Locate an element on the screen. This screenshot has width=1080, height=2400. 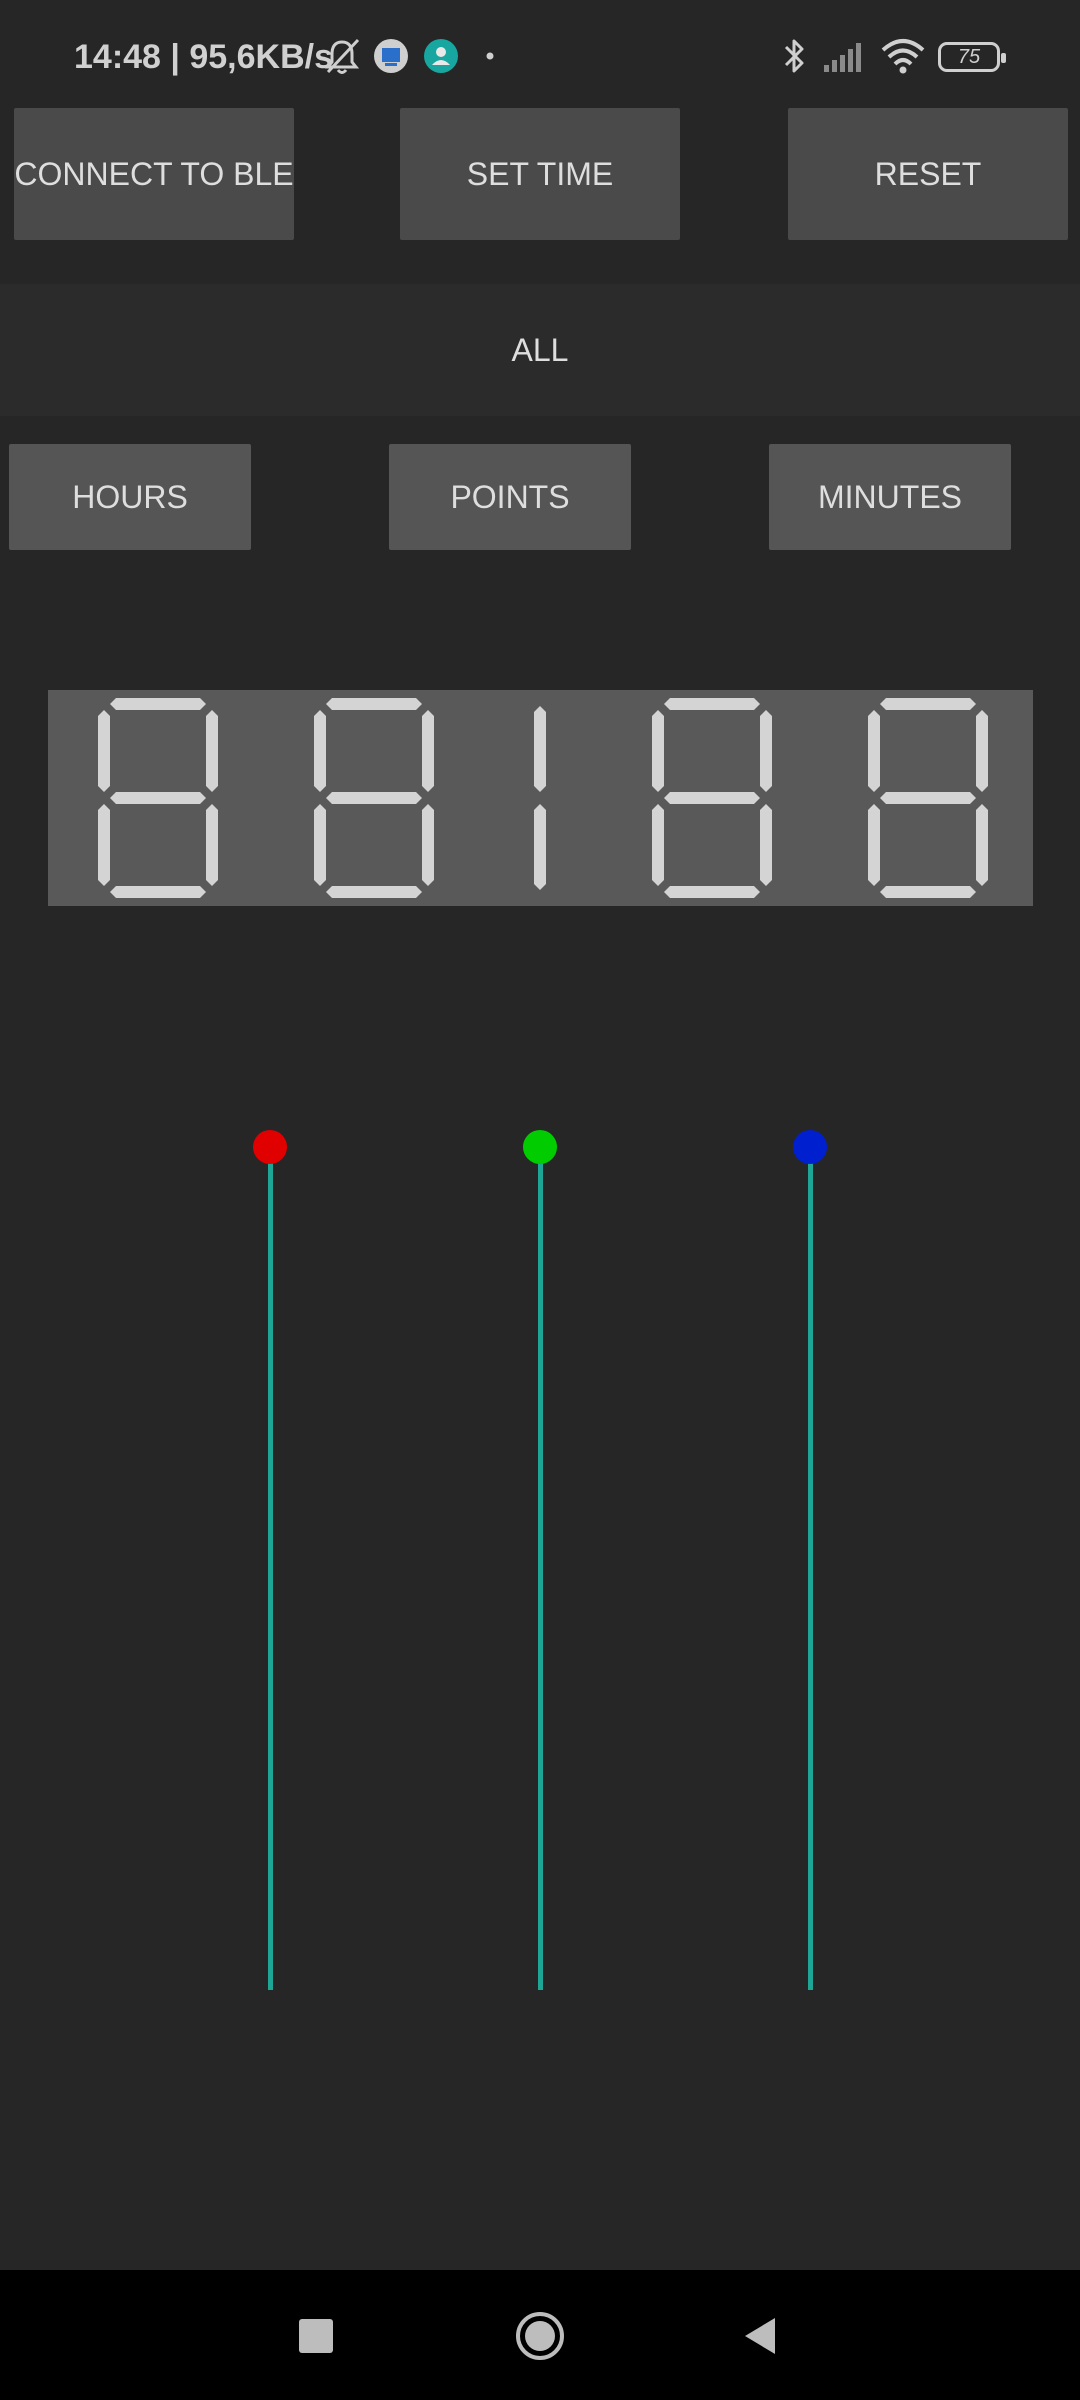
digit-2-segment-d is located at coordinates (374, 892).